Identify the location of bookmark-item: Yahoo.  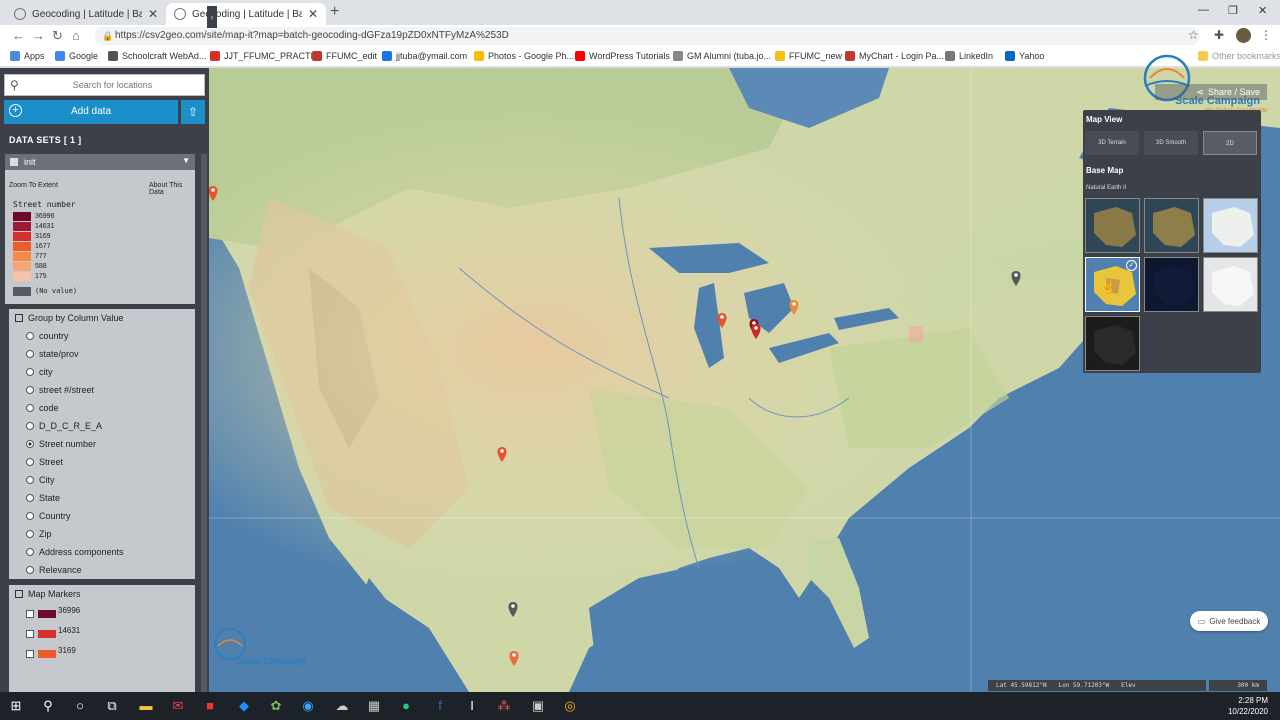
(1024, 56).